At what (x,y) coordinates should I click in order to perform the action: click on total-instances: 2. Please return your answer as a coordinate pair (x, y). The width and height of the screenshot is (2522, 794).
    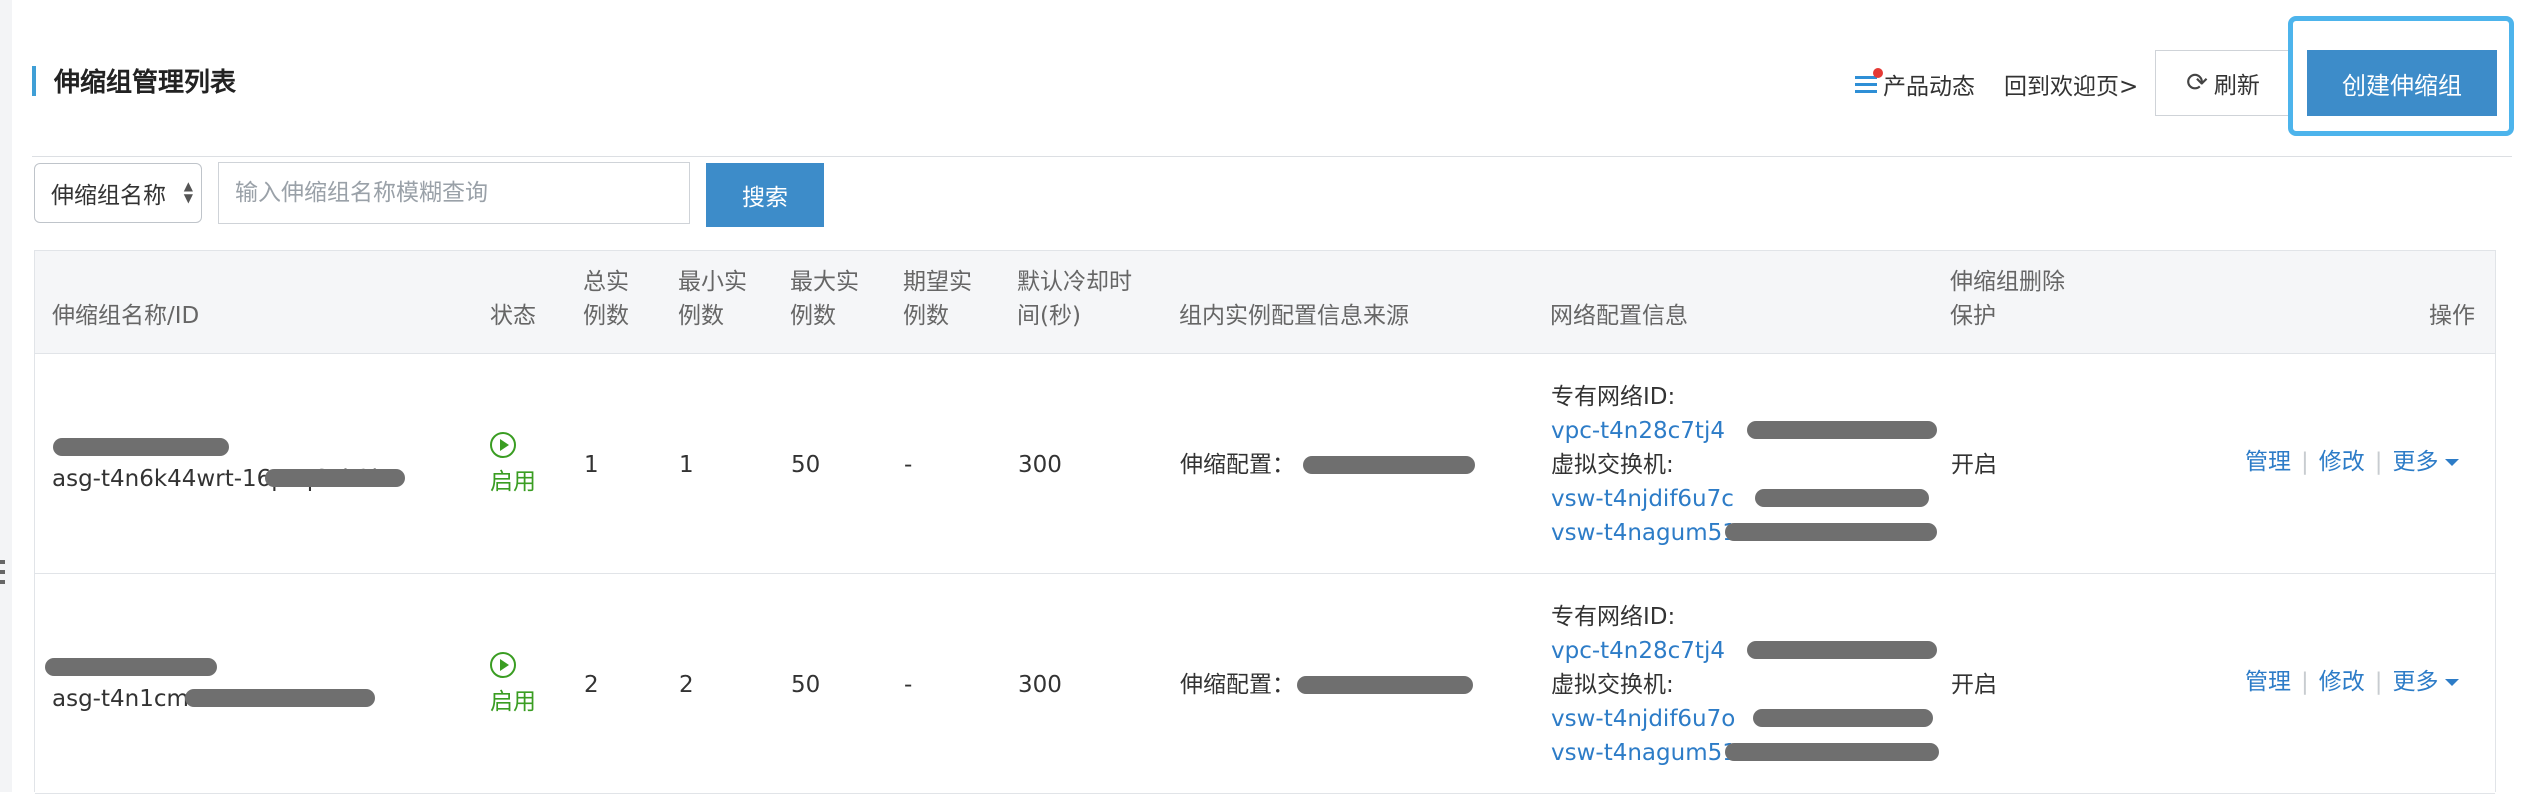
    Looking at the image, I should click on (591, 685).